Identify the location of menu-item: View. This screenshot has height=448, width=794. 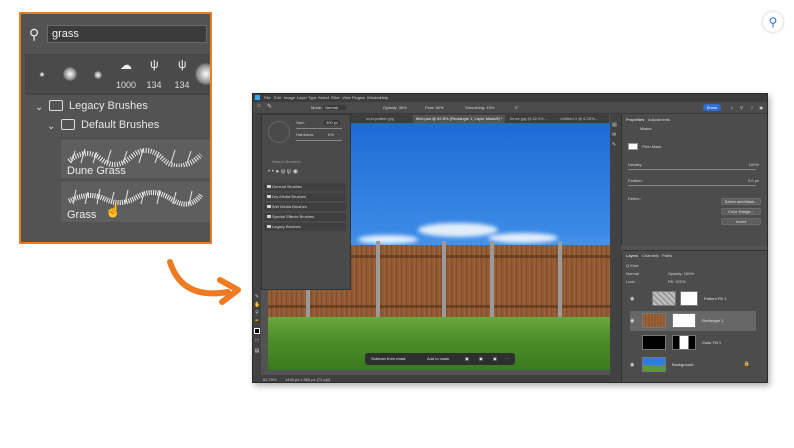
(346, 97).